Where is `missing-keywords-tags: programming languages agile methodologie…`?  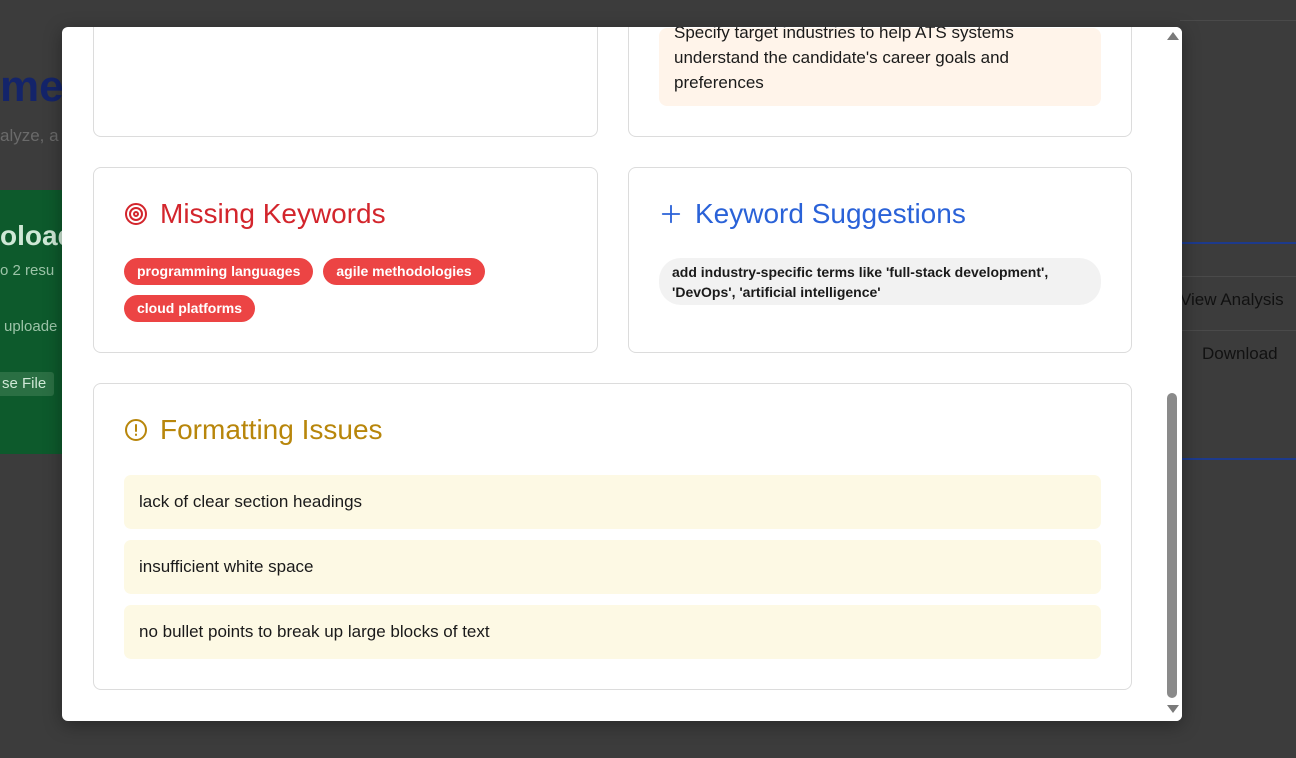
missing-keywords-tags: programming languages agile methodologie… is located at coordinates (334, 290).